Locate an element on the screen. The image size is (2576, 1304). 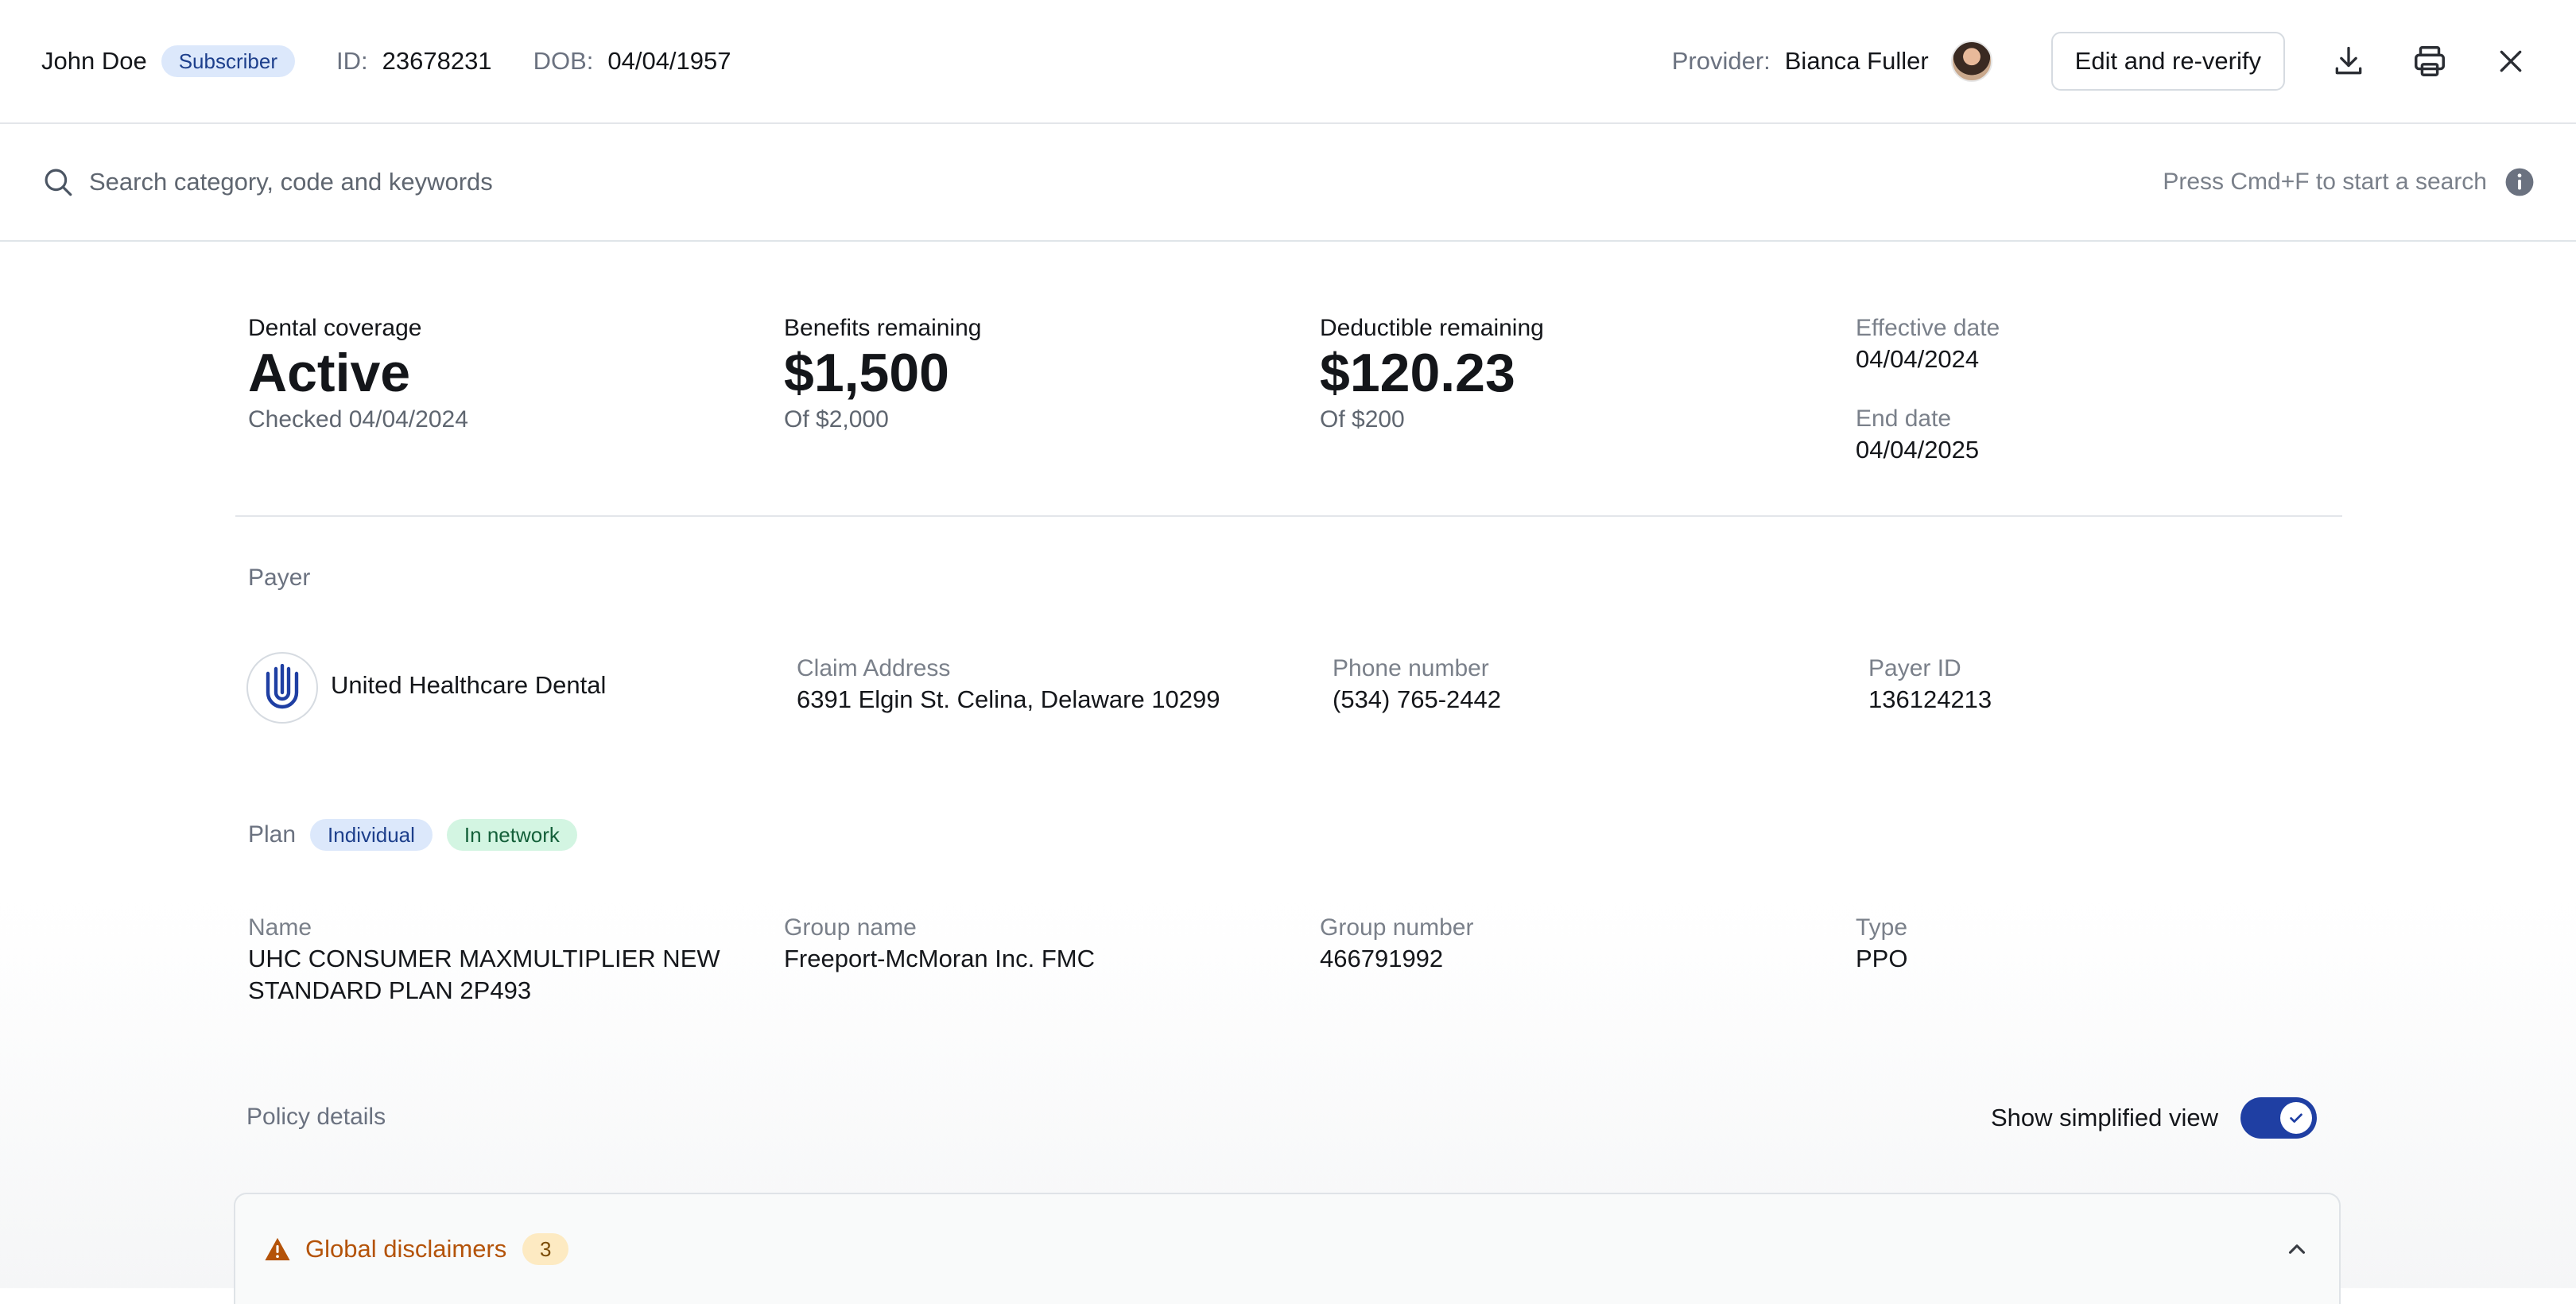
download-icon is located at coordinates (2348, 61).